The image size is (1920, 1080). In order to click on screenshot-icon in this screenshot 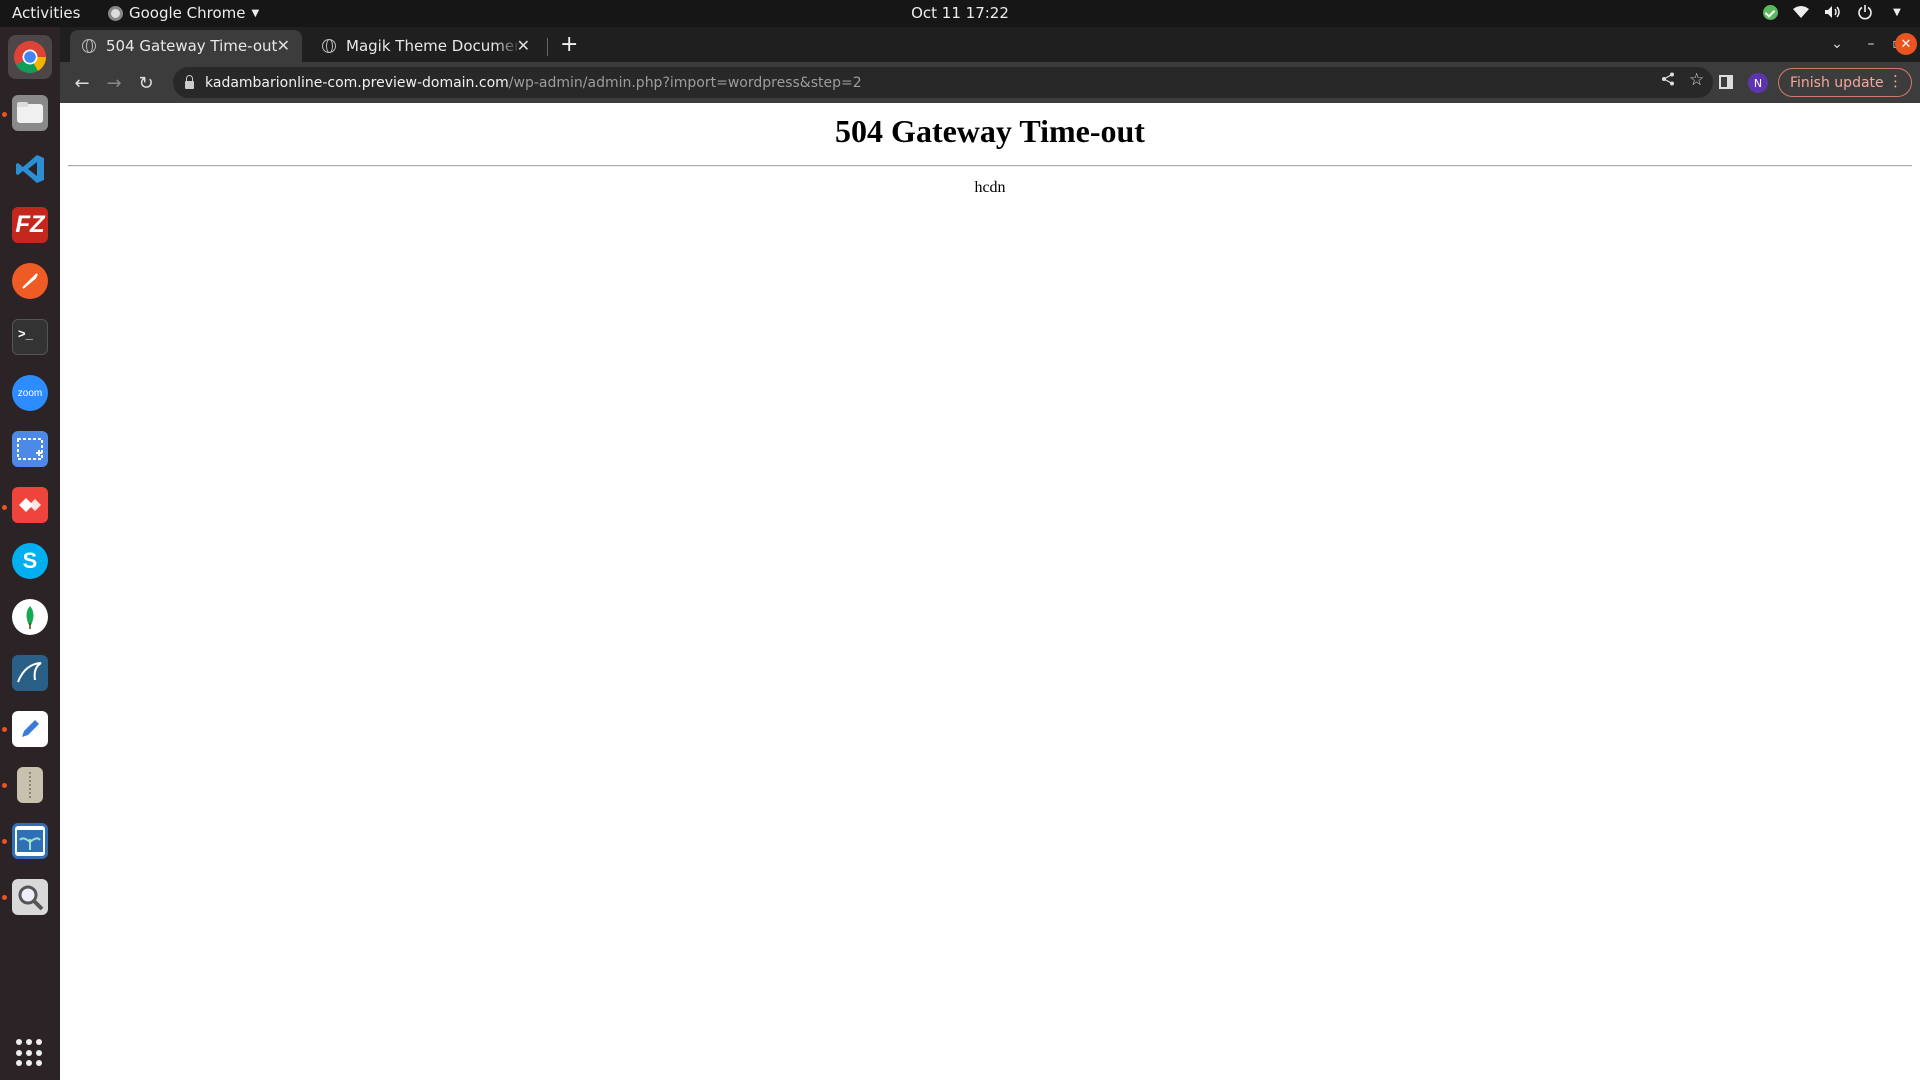, I will do `click(30, 449)`.